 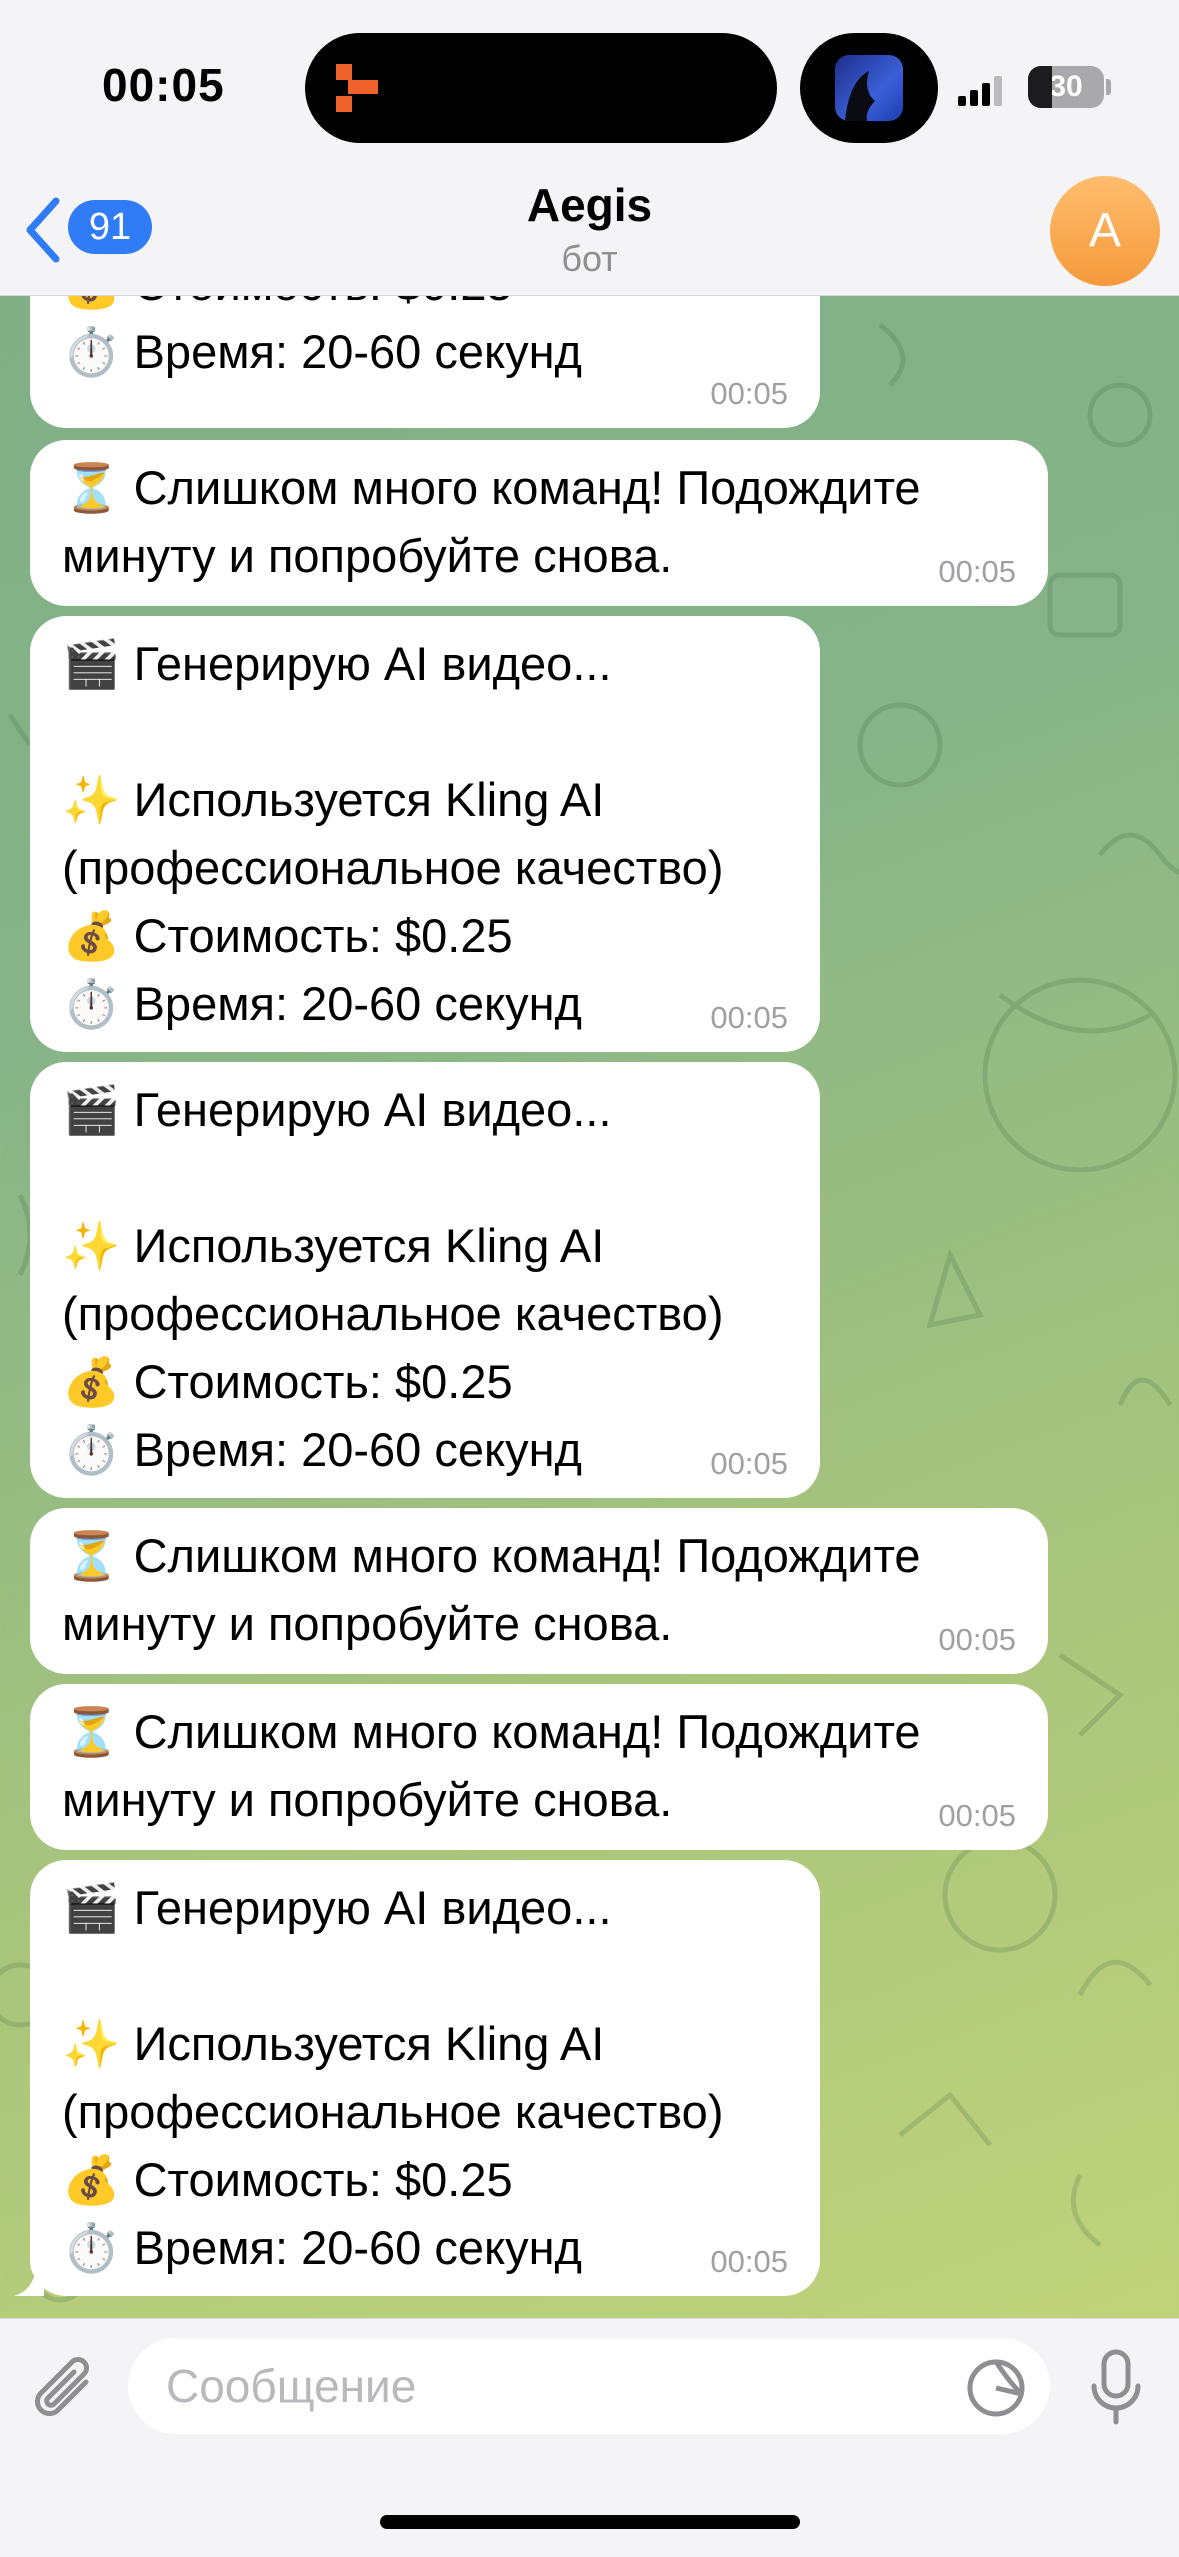 What do you see at coordinates (590, 2522) in the screenshot?
I see `home-indicator` at bounding box center [590, 2522].